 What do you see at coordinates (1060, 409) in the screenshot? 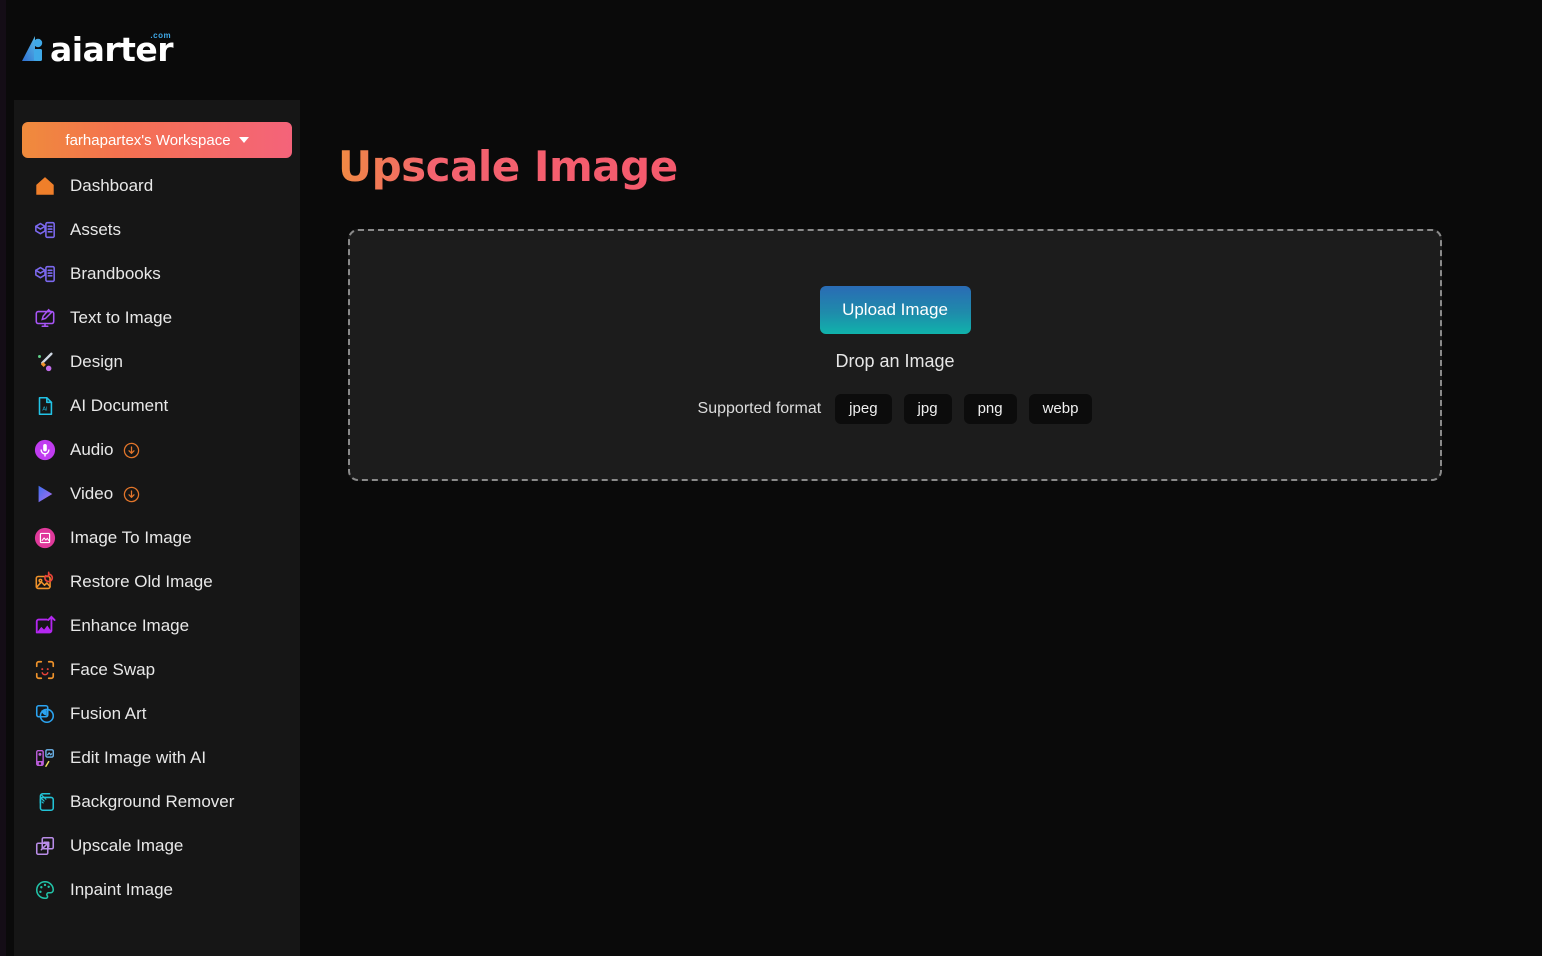
I see `format-chip: webp` at bounding box center [1060, 409].